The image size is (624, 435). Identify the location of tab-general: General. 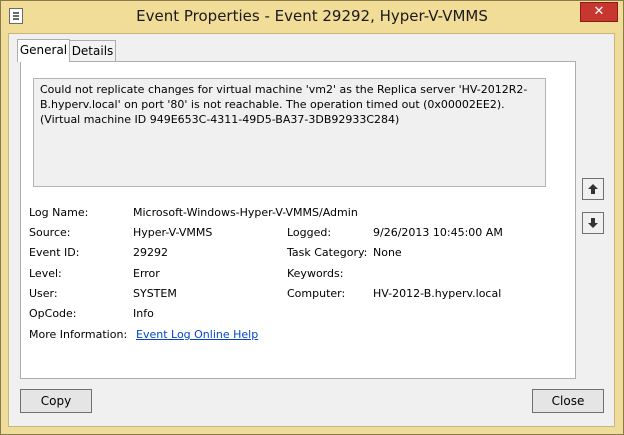
(43, 50).